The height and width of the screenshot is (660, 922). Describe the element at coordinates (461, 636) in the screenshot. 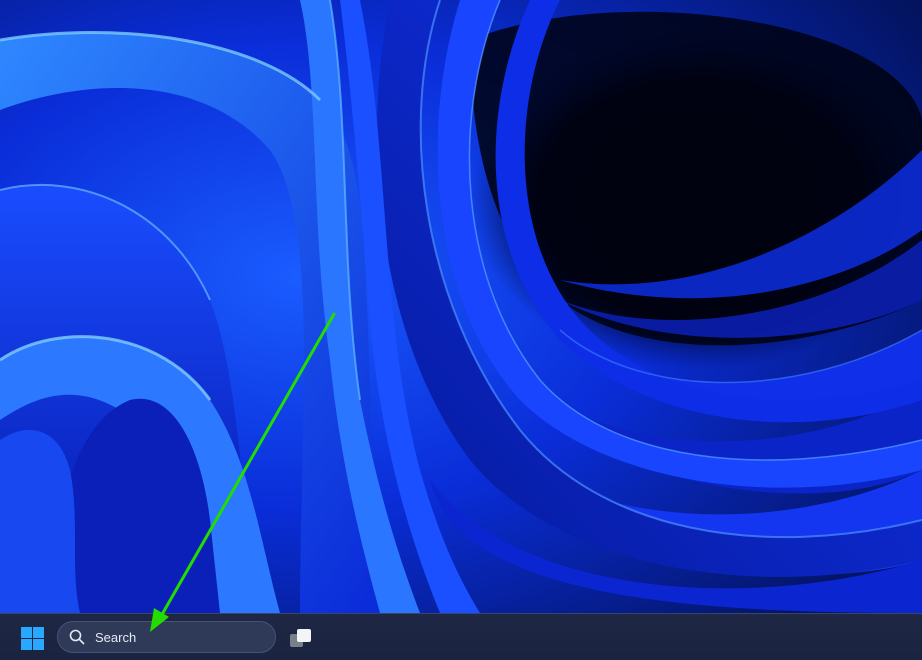

I see `taskbar: Search` at that location.